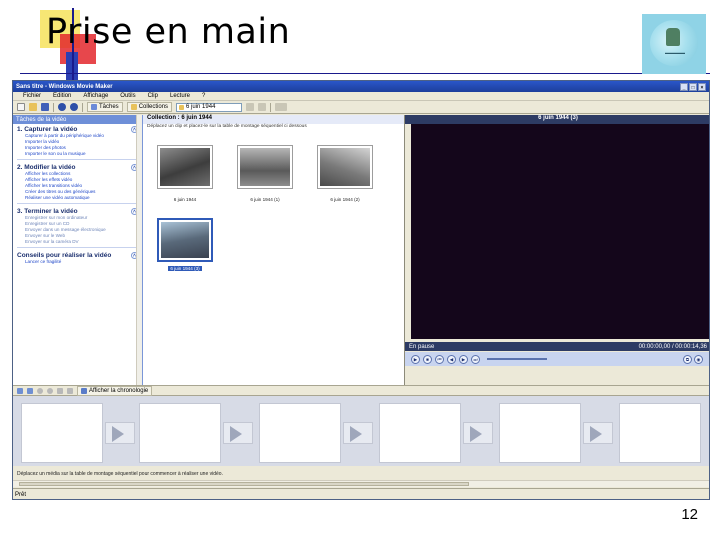 This screenshot has height=540, width=720. What do you see at coordinates (361, 86) in the screenshot?
I see `window-titlebar: Sans titre - Windows Movie Maker _ □ ×` at bounding box center [361, 86].